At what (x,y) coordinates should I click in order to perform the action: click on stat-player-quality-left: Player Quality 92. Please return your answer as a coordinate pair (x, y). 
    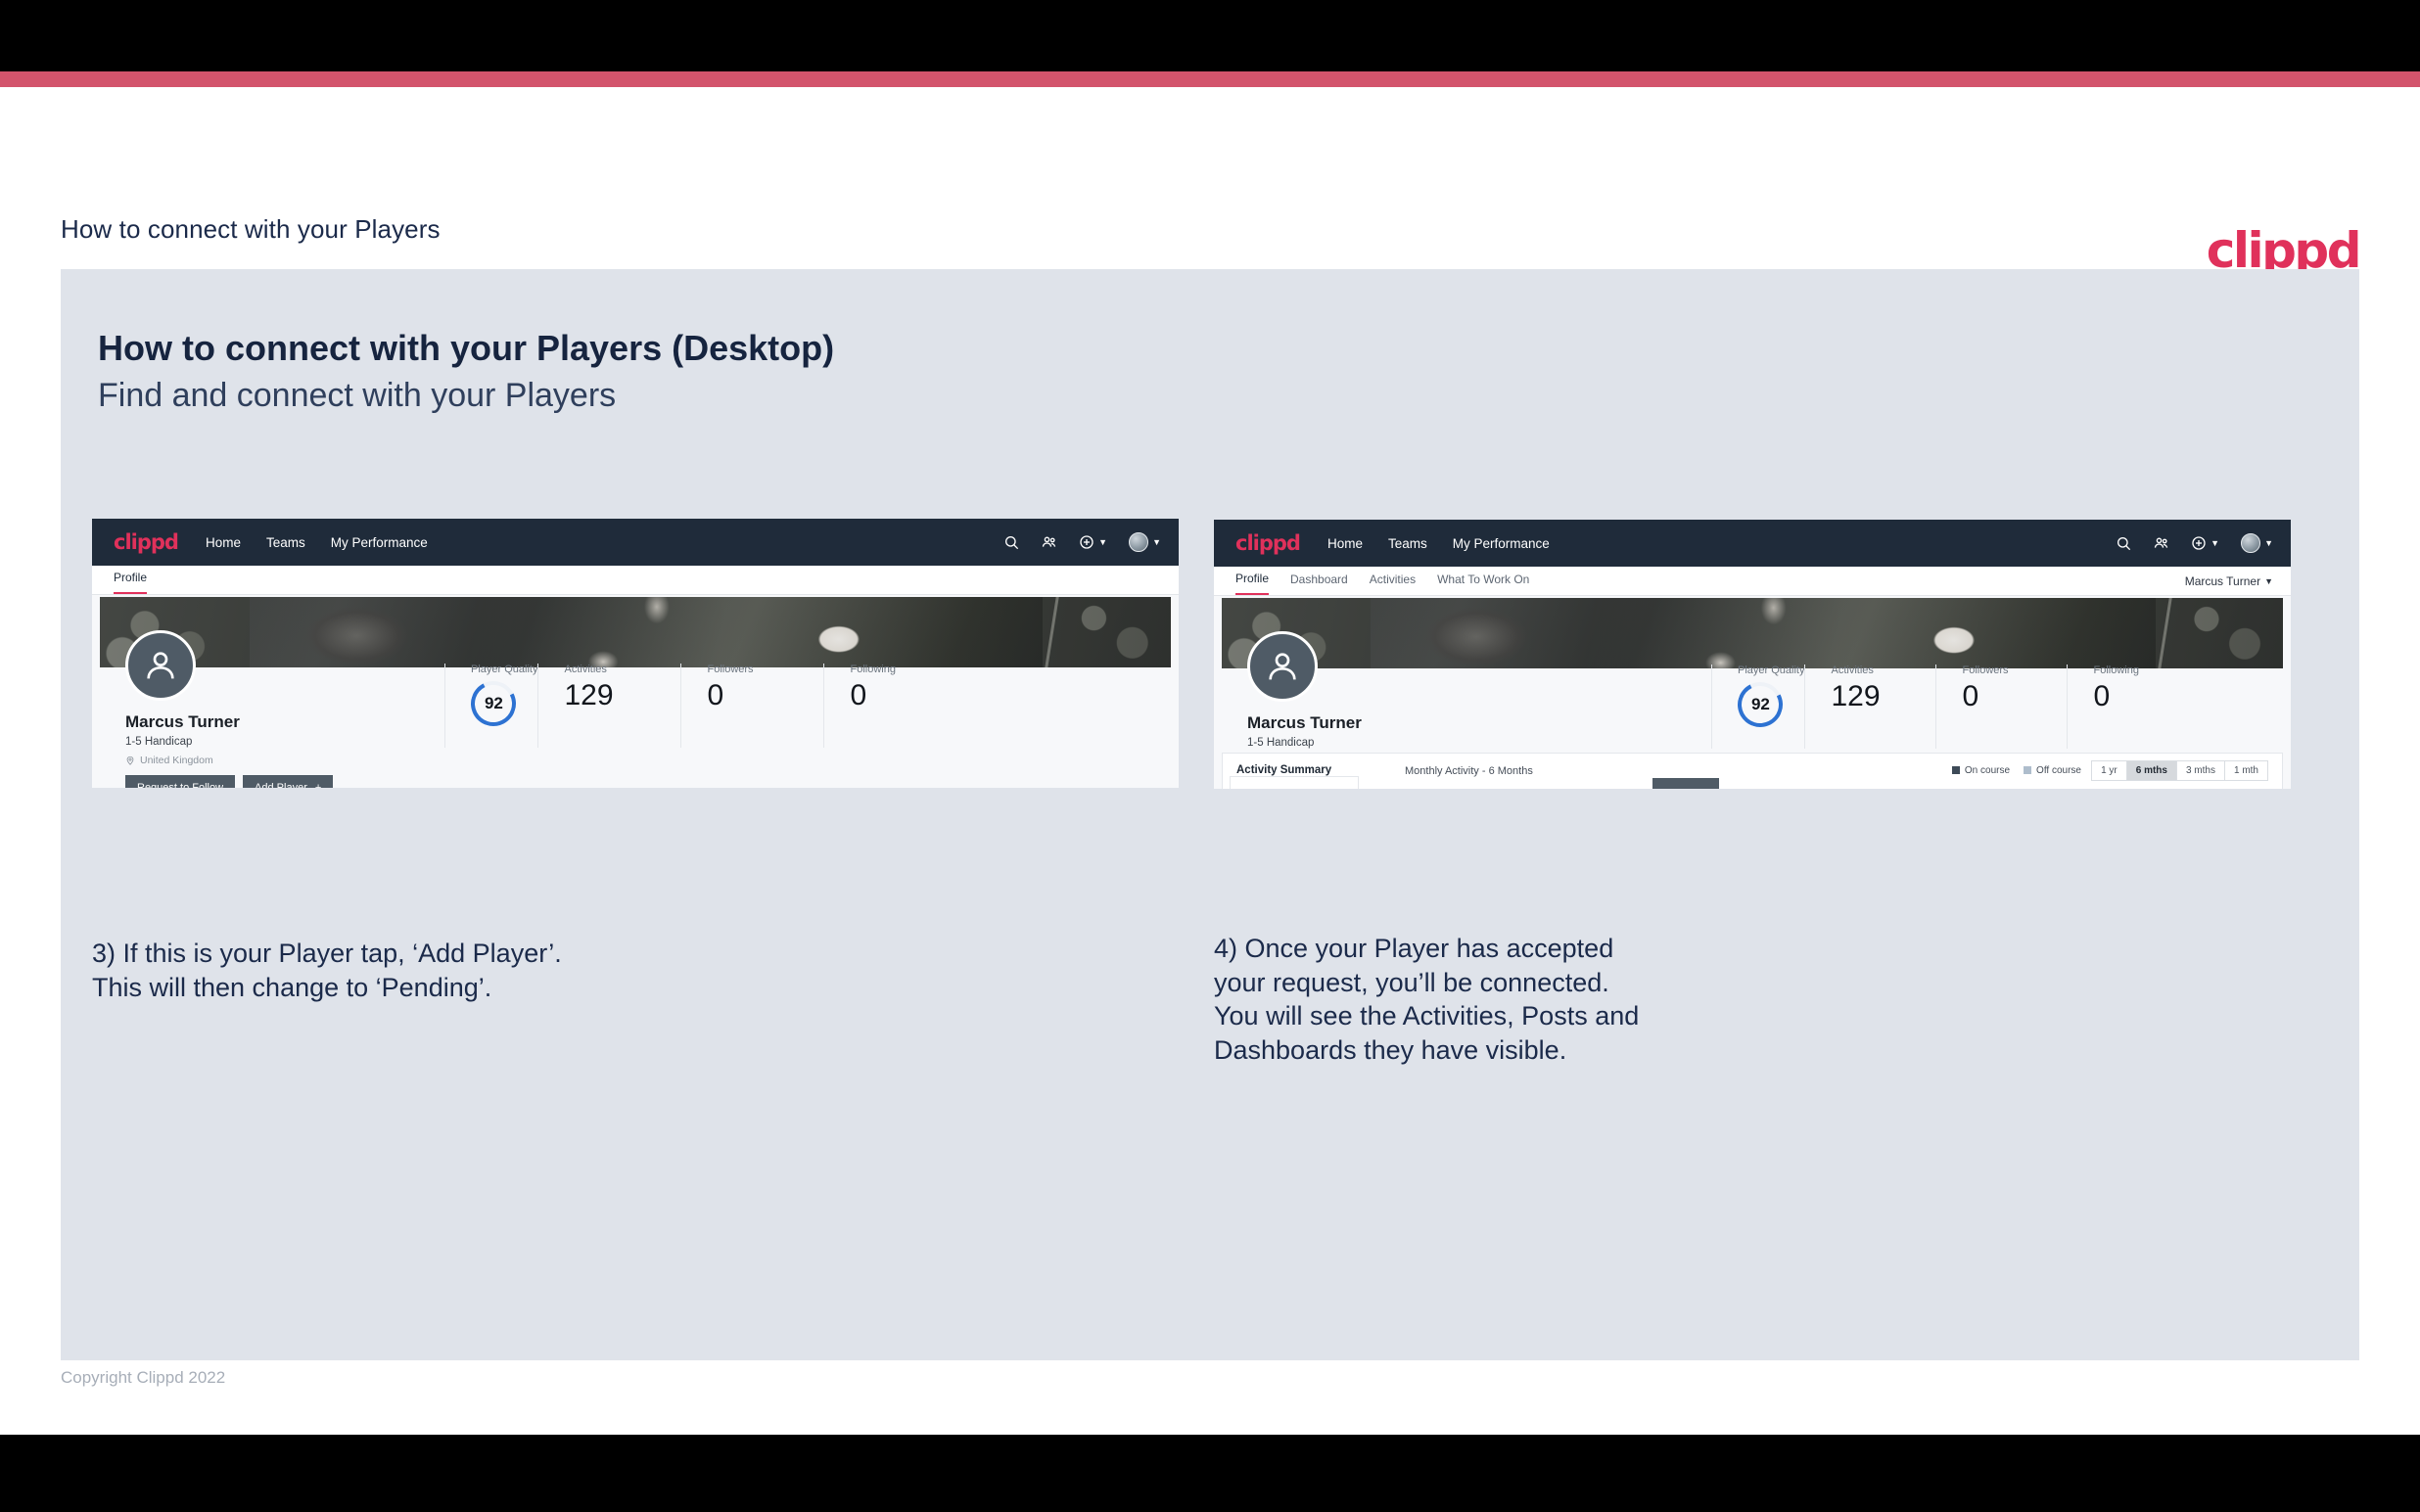
    Looking at the image, I should click on (490, 706).